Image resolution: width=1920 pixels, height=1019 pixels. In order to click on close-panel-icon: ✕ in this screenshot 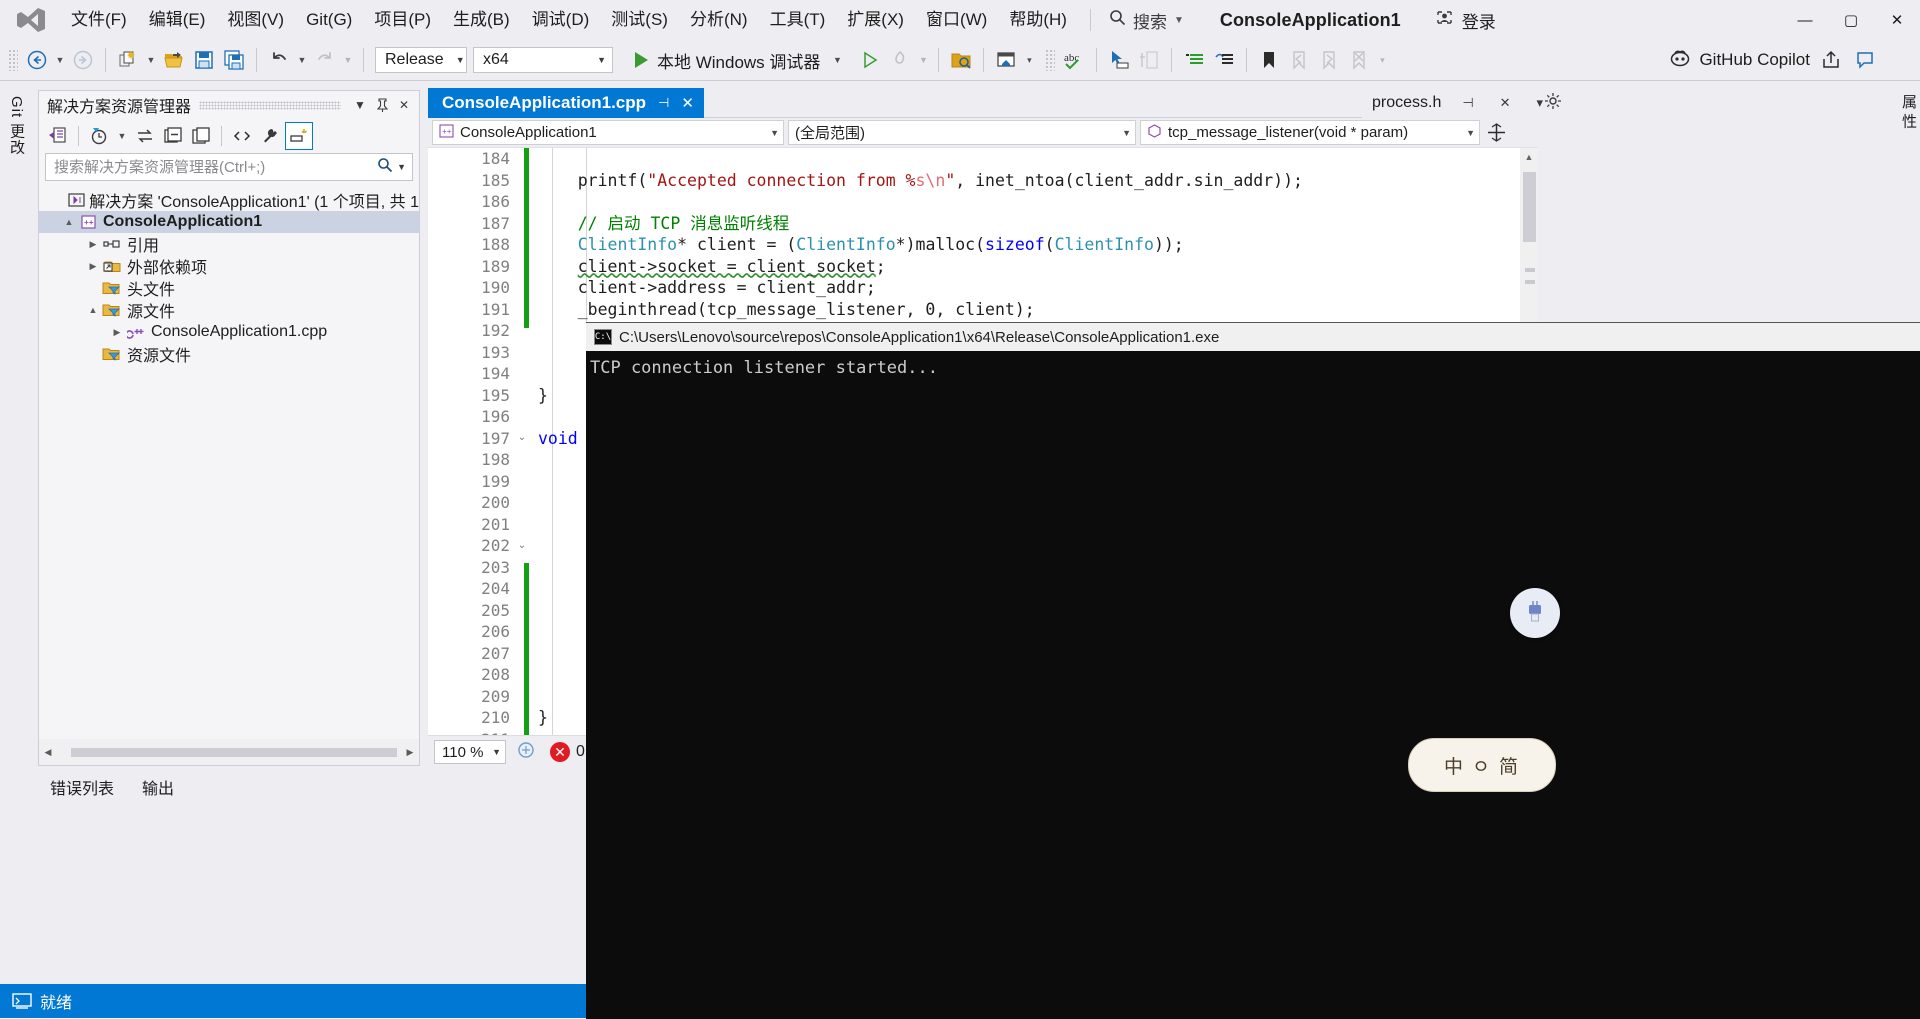, I will do `click(404, 105)`.